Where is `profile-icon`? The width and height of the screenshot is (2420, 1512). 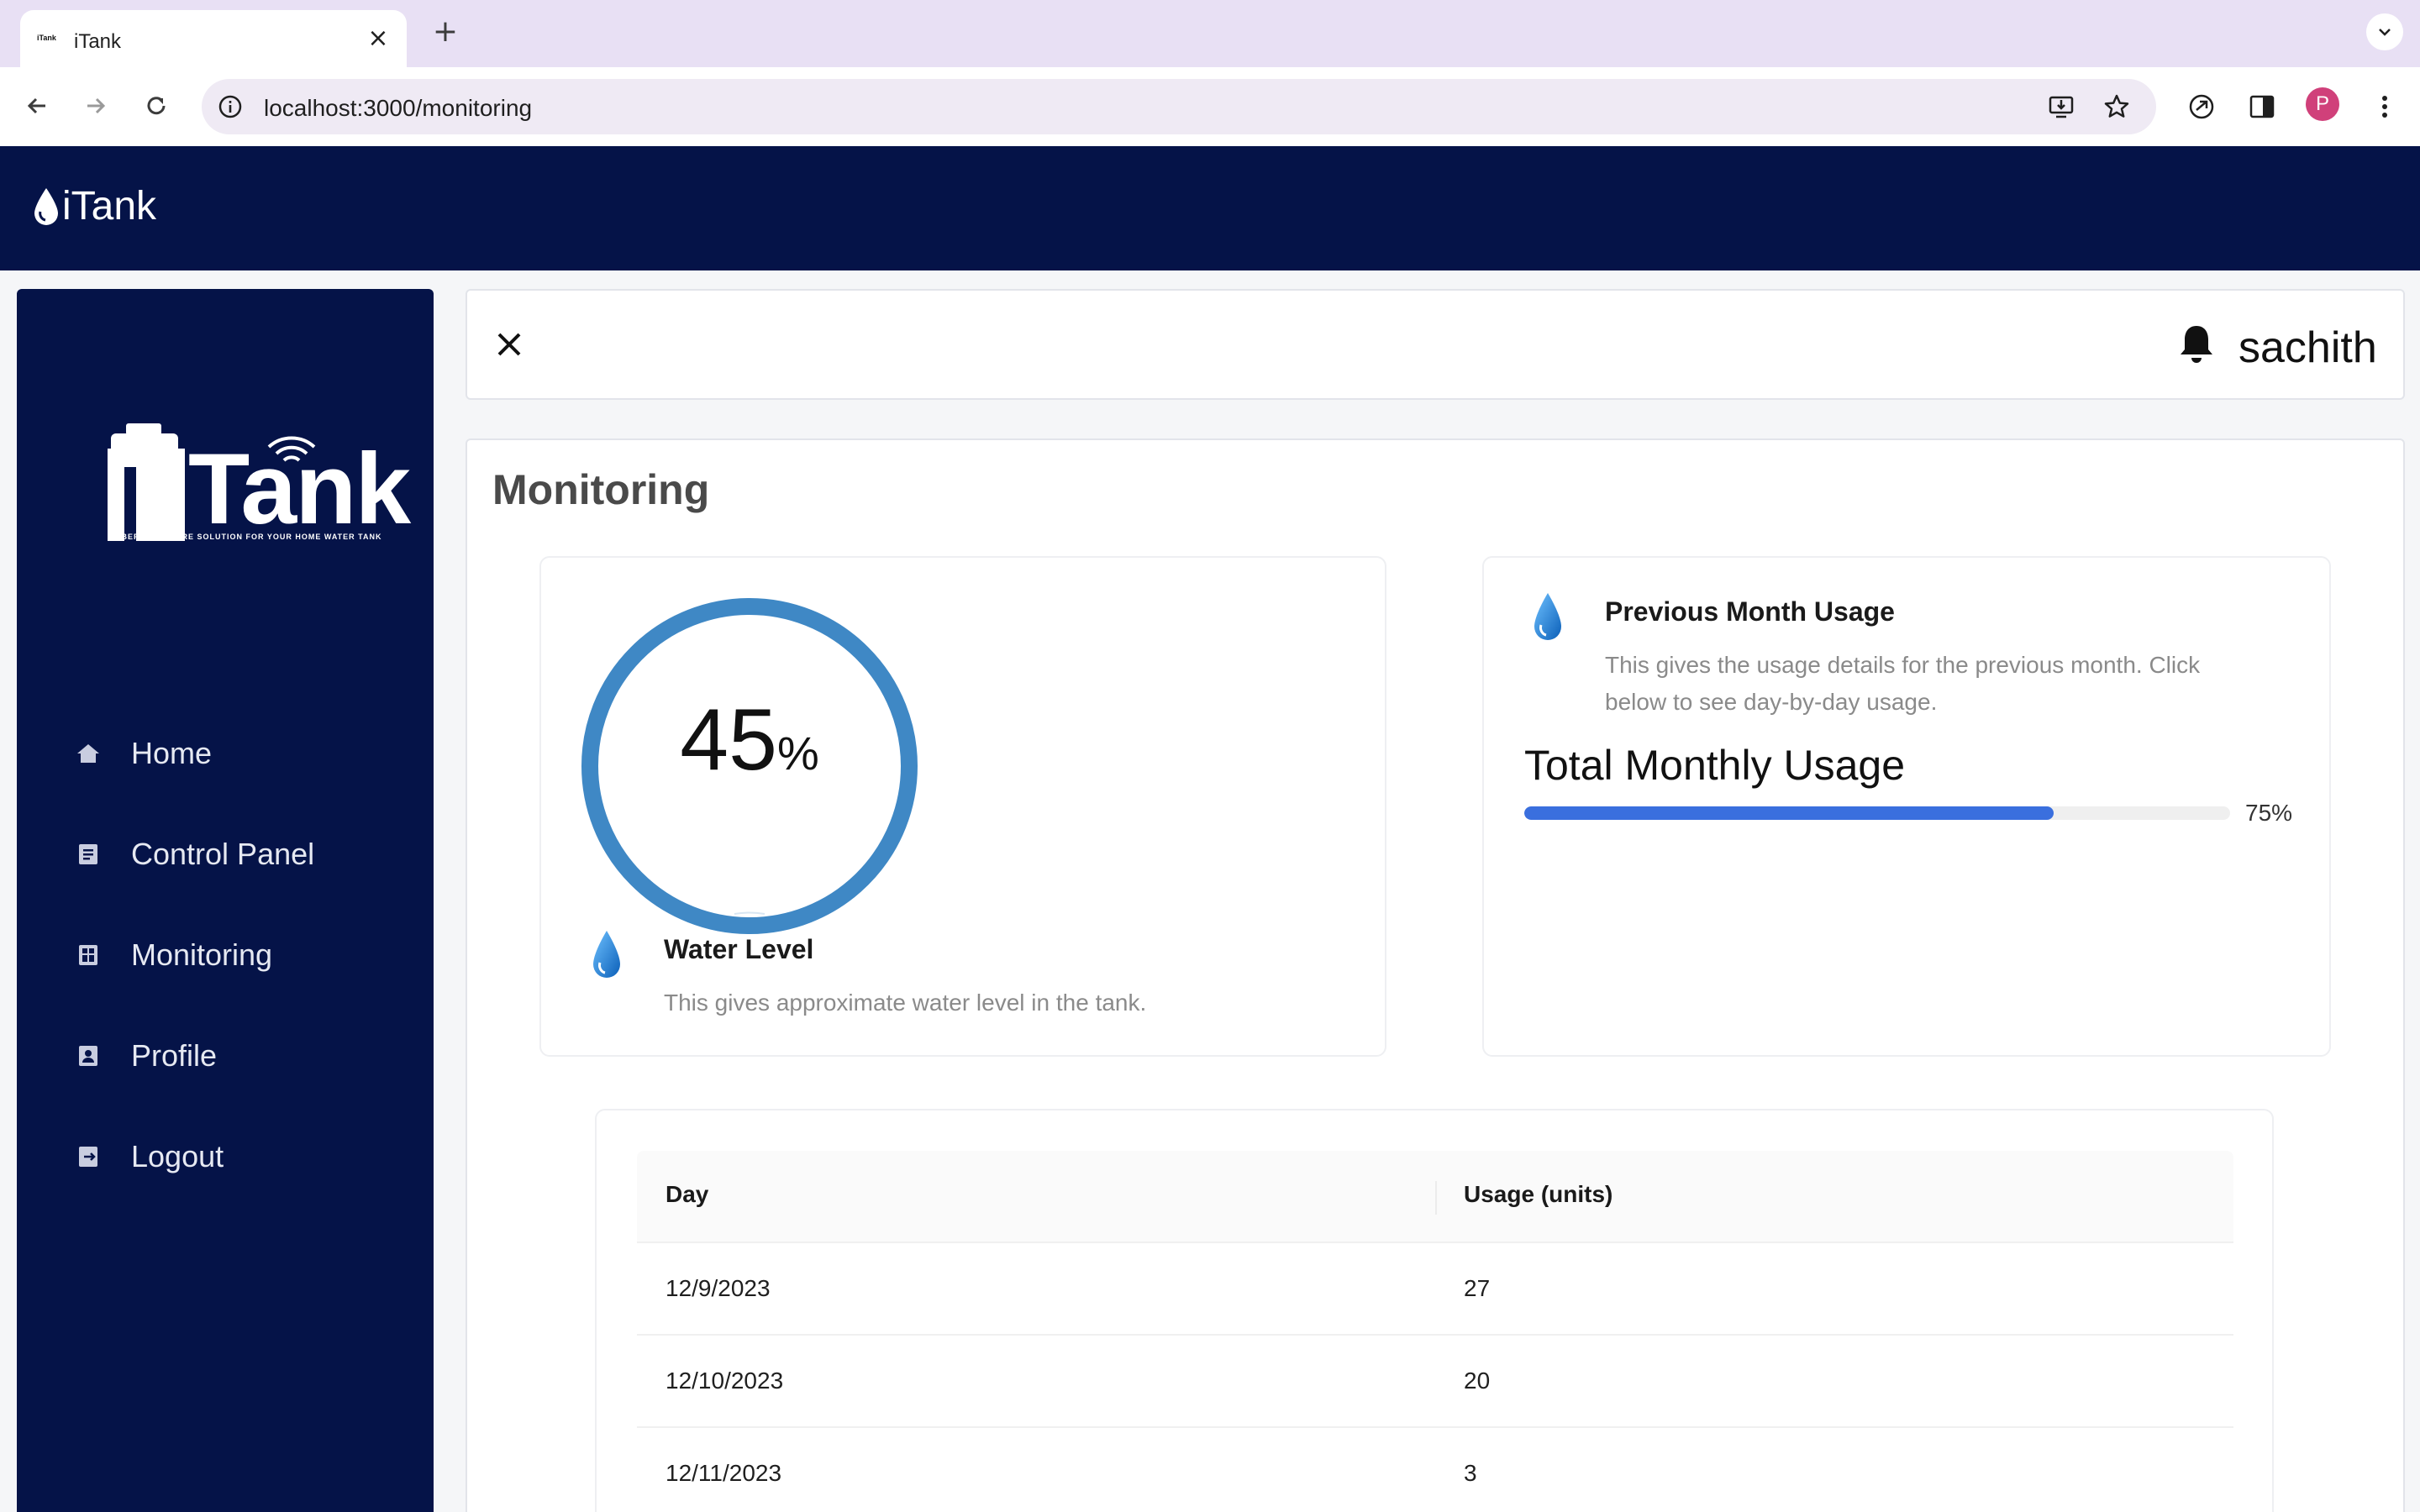
profile-icon is located at coordinates (88, 1056).